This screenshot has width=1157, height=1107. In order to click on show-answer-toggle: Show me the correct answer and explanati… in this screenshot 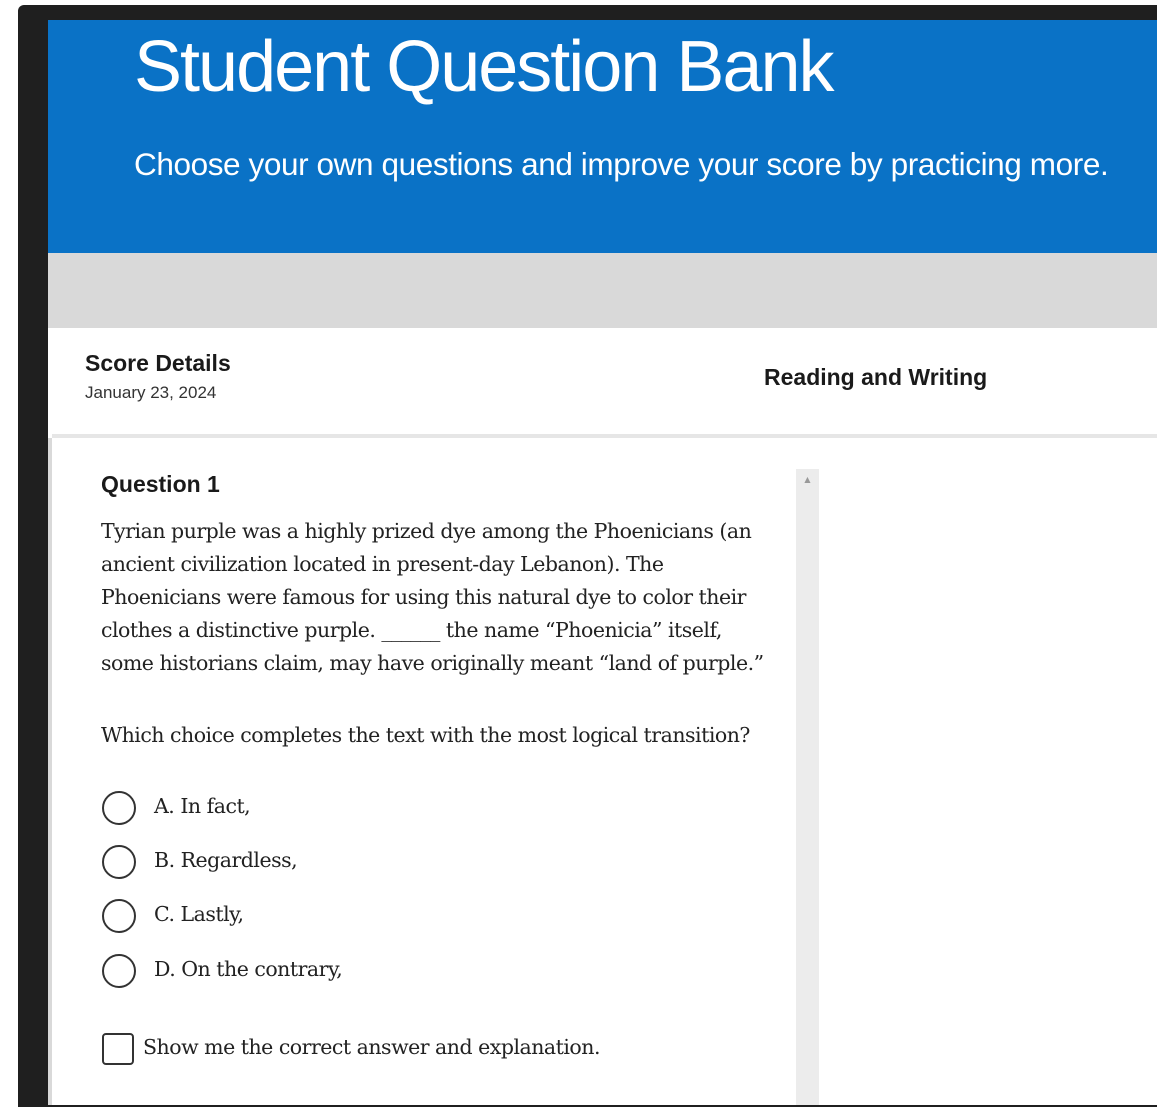, I will do `click(401, 1050)`.